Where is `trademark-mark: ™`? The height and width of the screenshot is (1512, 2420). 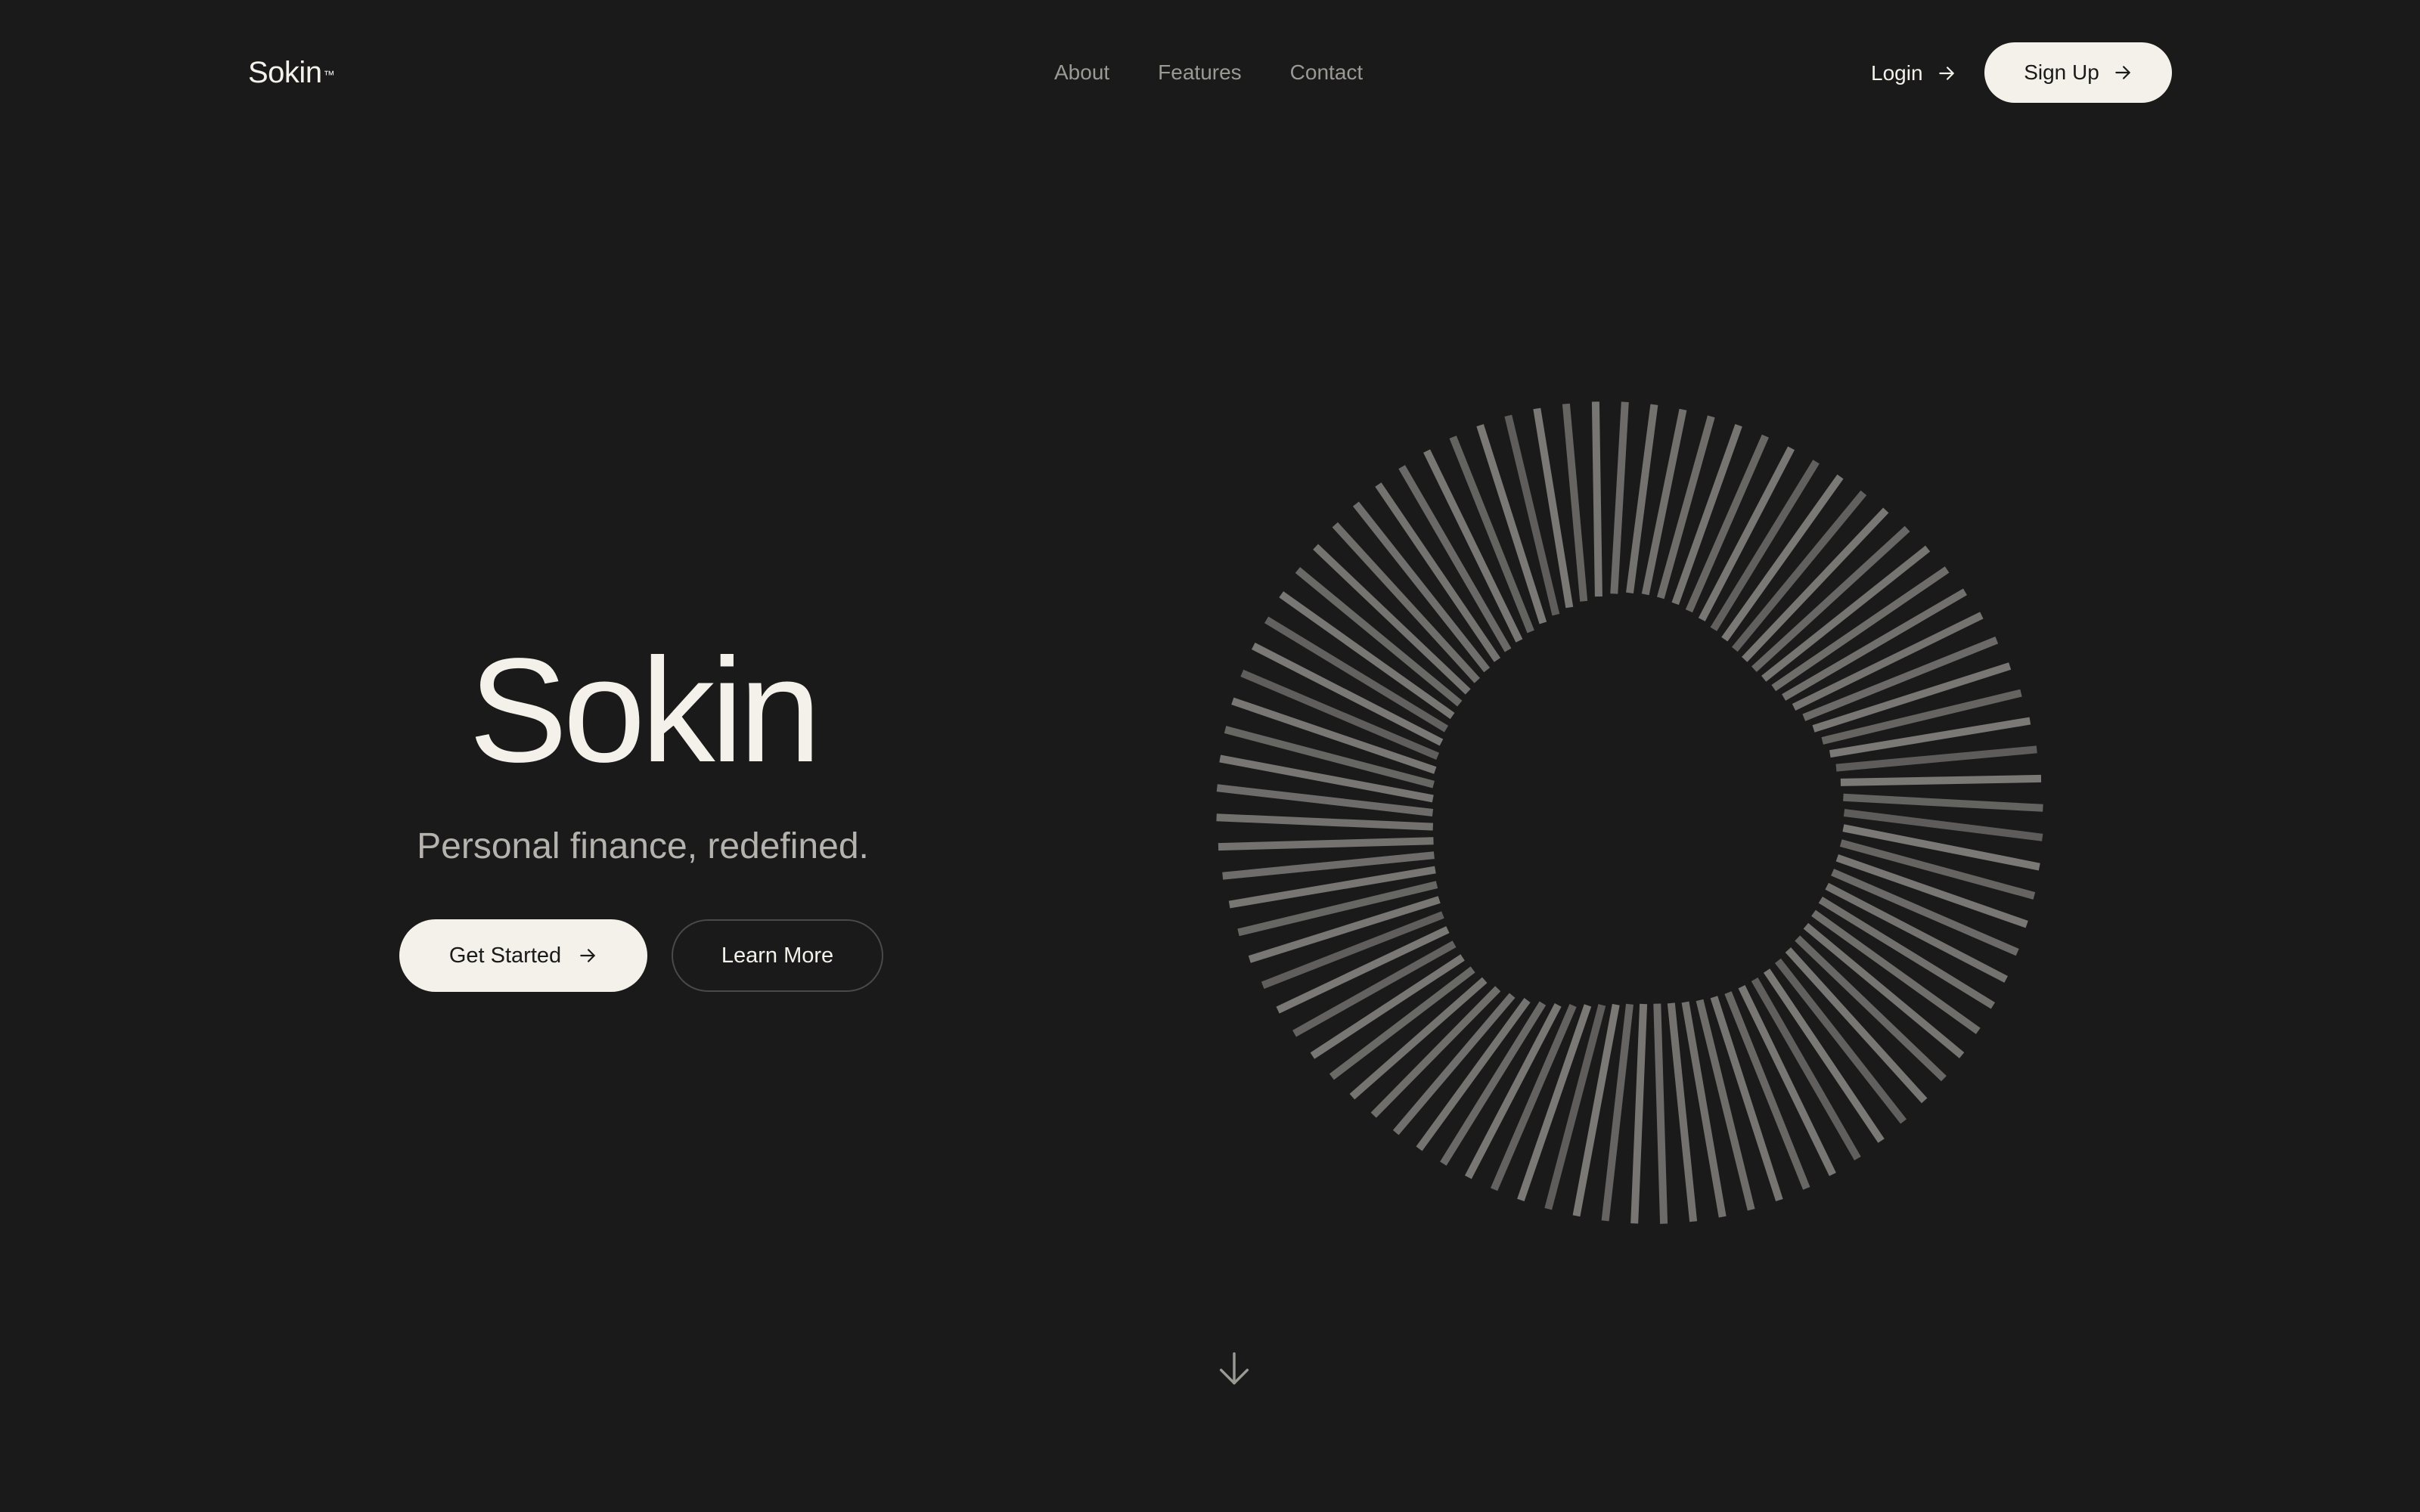 trademark-mark: ™ is located at coordinates (329, 75).